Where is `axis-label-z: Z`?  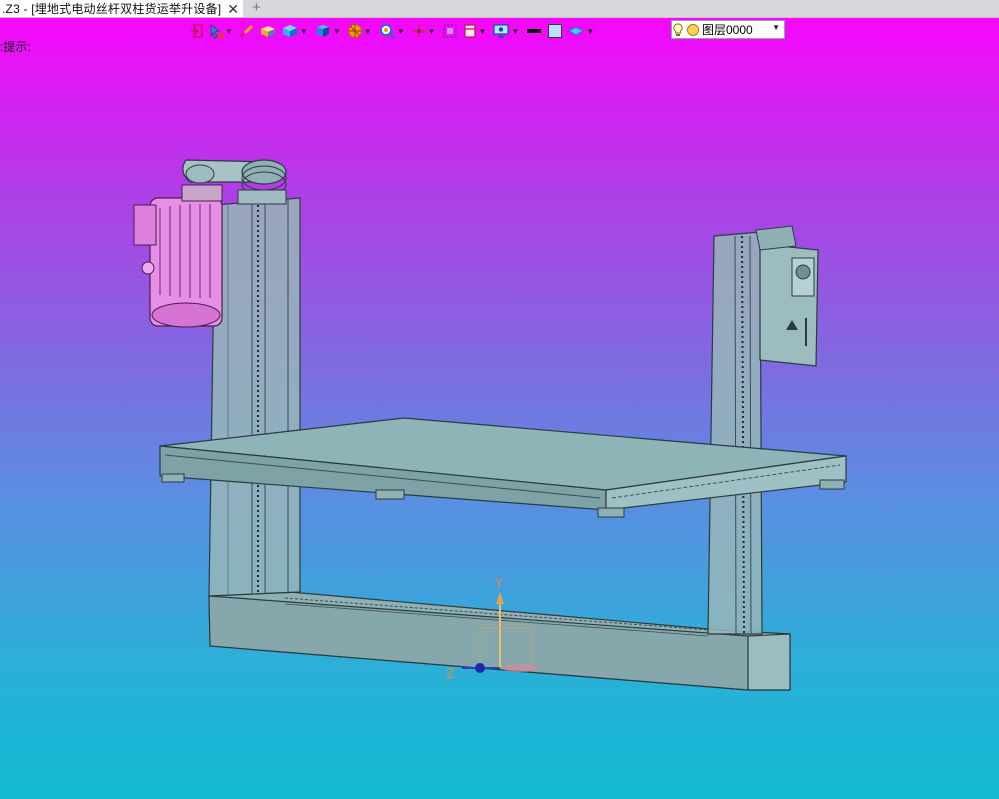
axis-label-z: Z is located at coordinates (450, 674).